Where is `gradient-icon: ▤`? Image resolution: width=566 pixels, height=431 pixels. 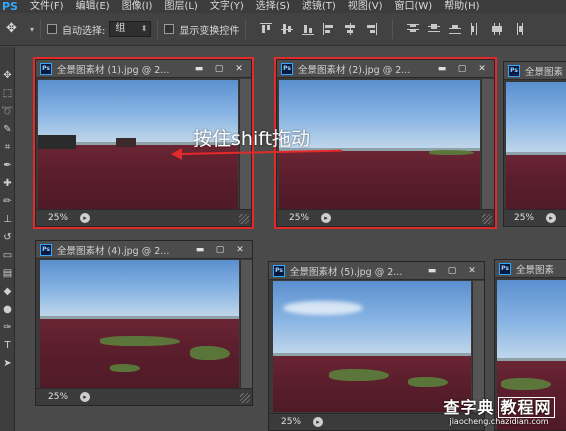 gradient-icon: ▤ is located at coordinates (7, 273).